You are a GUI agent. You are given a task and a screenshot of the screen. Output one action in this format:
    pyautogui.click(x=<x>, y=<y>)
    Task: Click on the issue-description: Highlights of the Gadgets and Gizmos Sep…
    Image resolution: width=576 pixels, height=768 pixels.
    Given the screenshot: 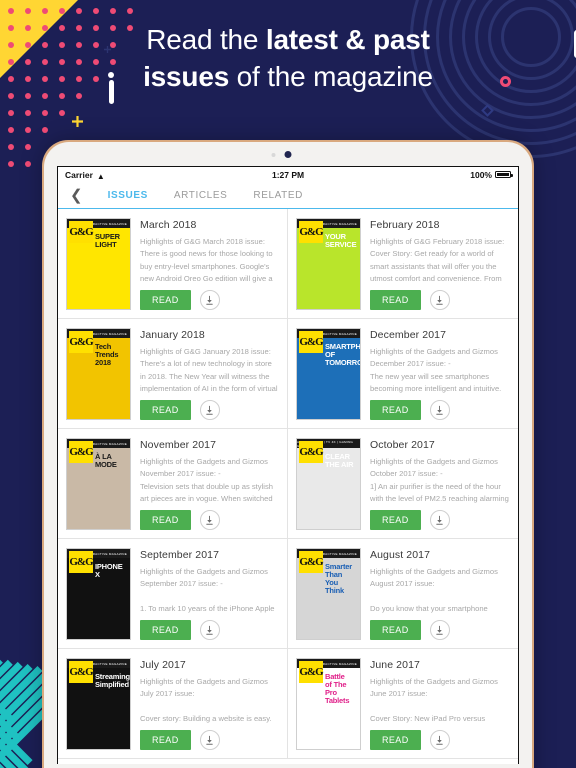 What is the action you would take?
    pyautogui.click(x=207, y=592)
    